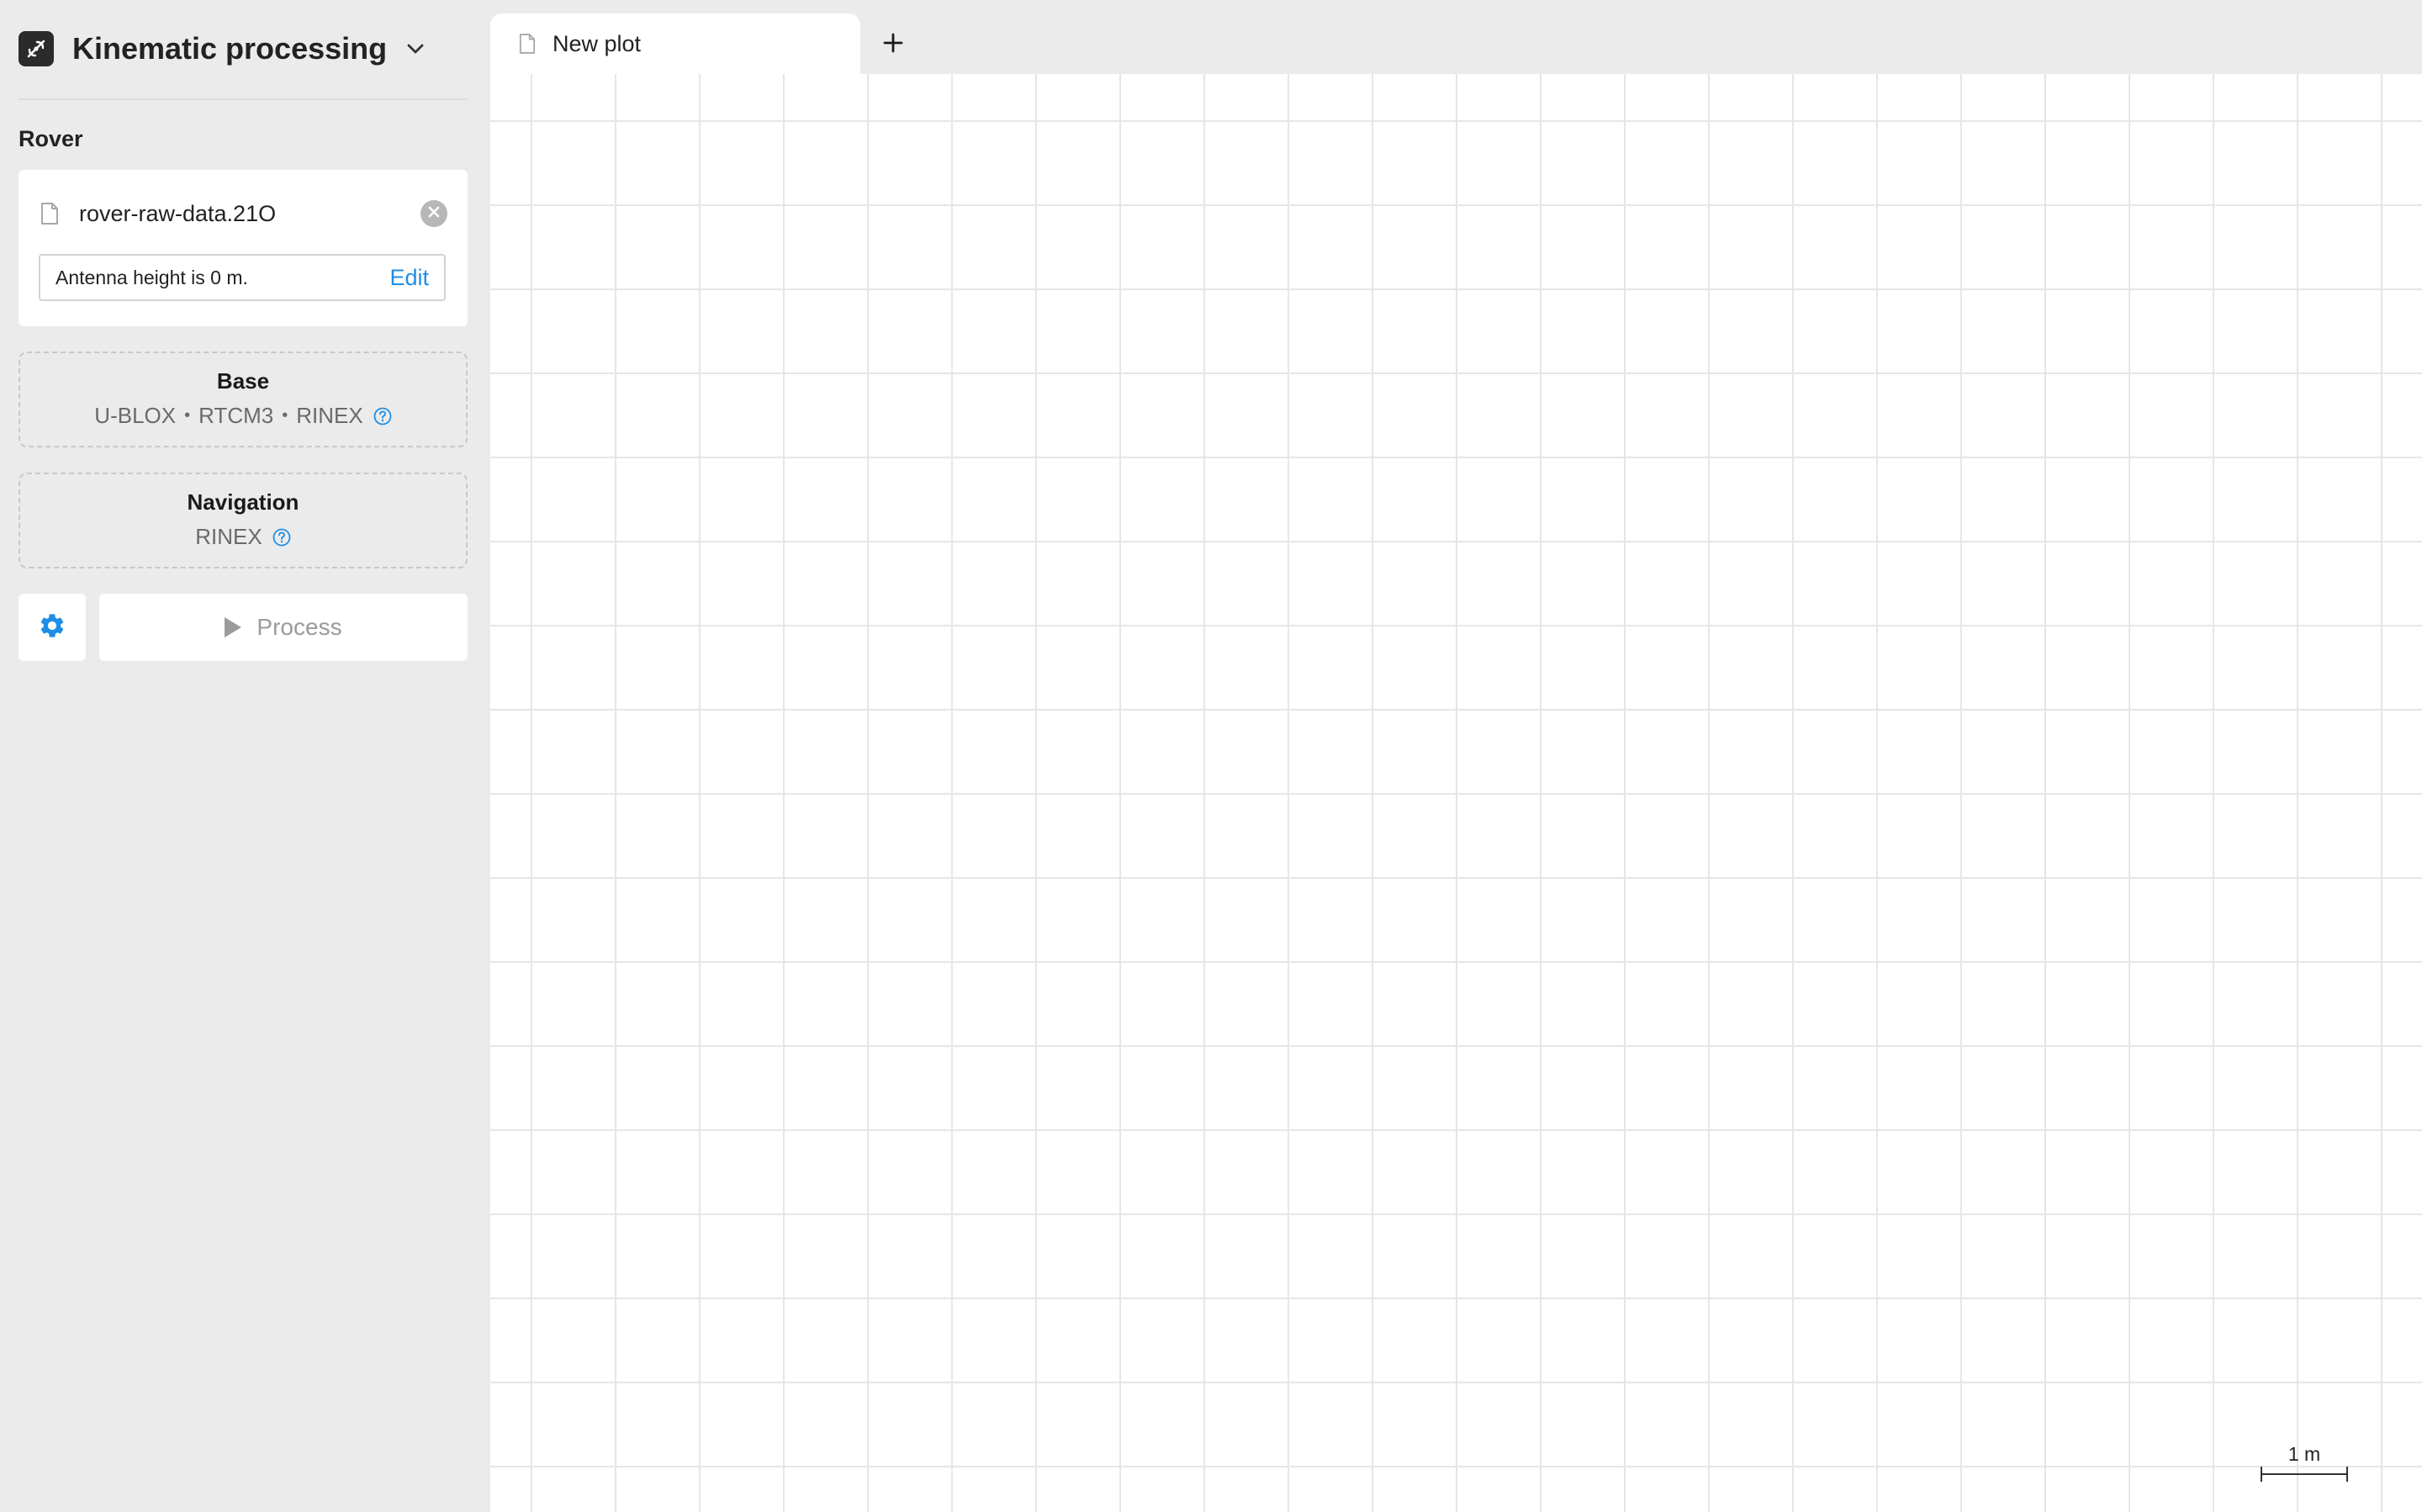  I want to click on app-switcher: Kinematic processing, so click(223, 48).